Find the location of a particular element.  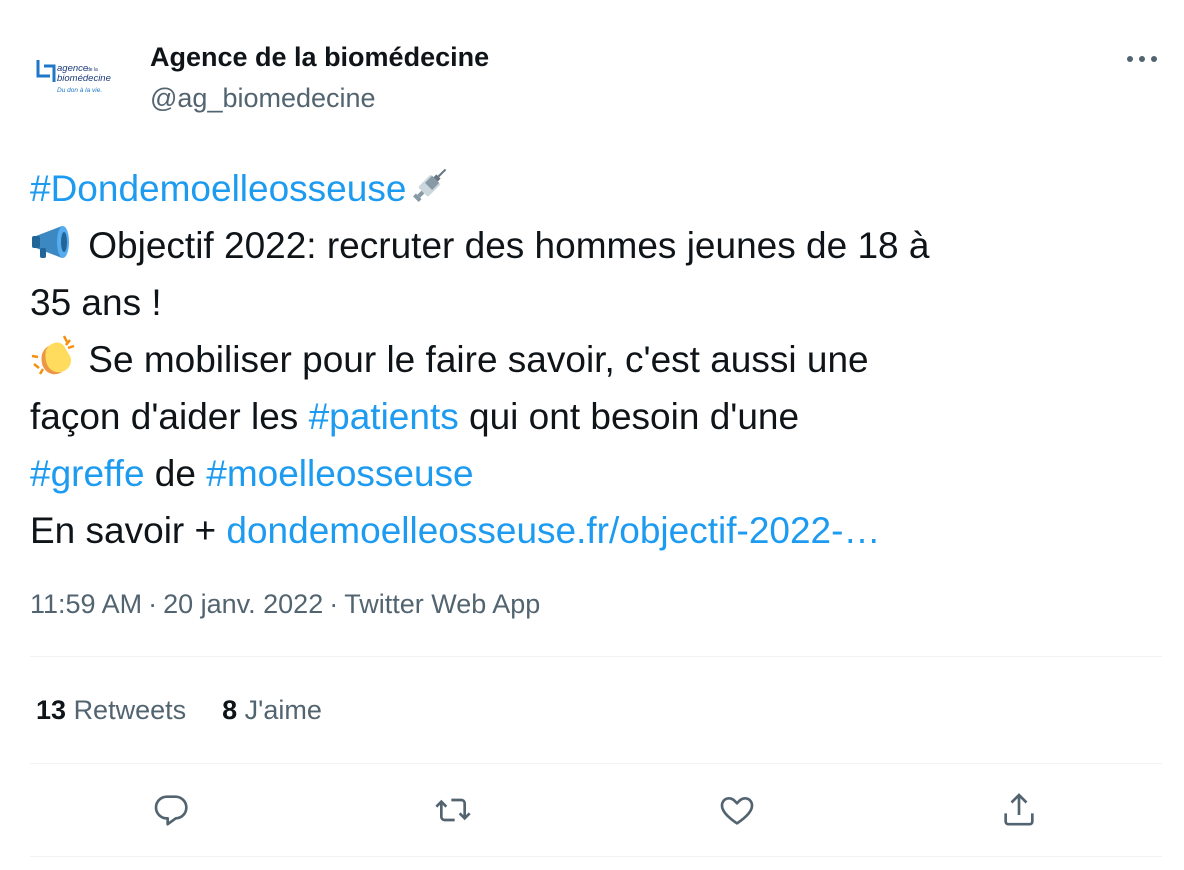

share-button is located at coordinates (1019, 810).